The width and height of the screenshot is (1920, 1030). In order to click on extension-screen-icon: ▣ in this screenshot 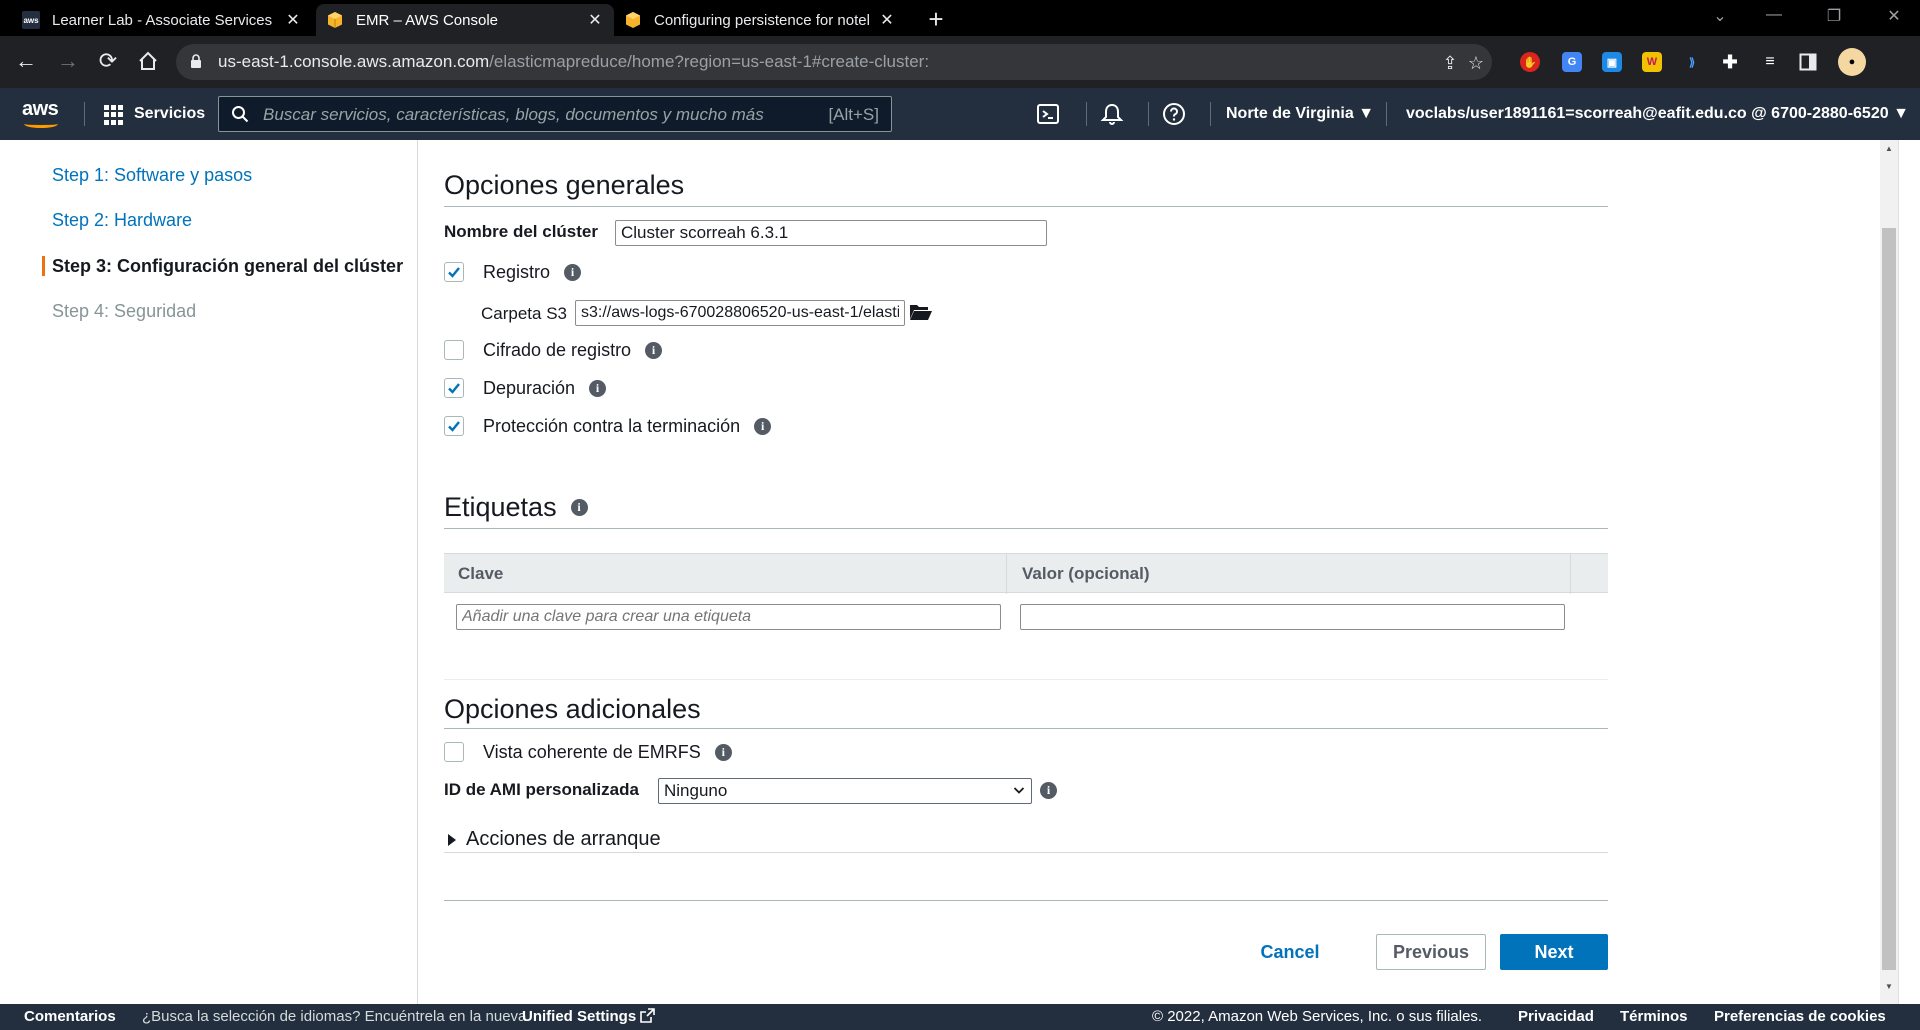, I will do `click(1612, 62)`.